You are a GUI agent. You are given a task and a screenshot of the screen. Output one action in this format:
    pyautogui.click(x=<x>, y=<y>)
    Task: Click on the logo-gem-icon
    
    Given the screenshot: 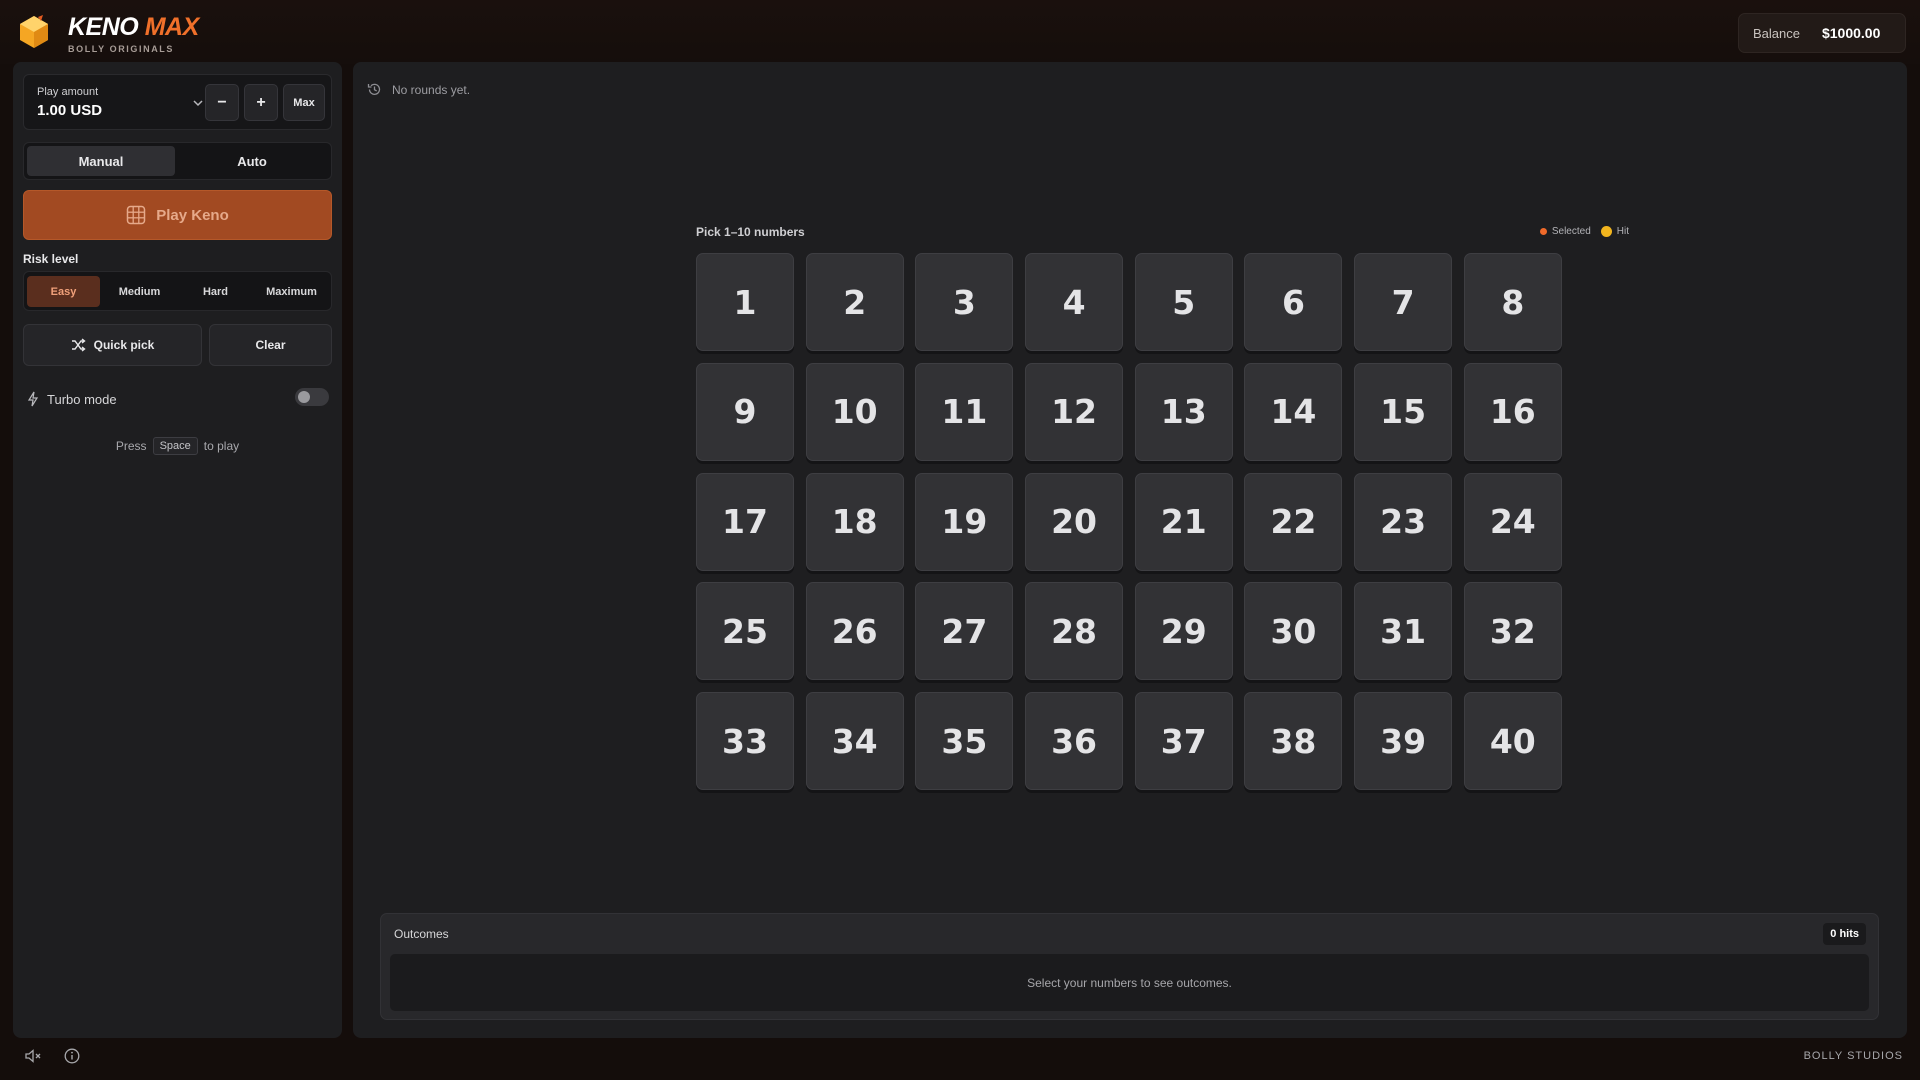 What is the action you would take?
    pyautogui.click(x=34, y=31)
    